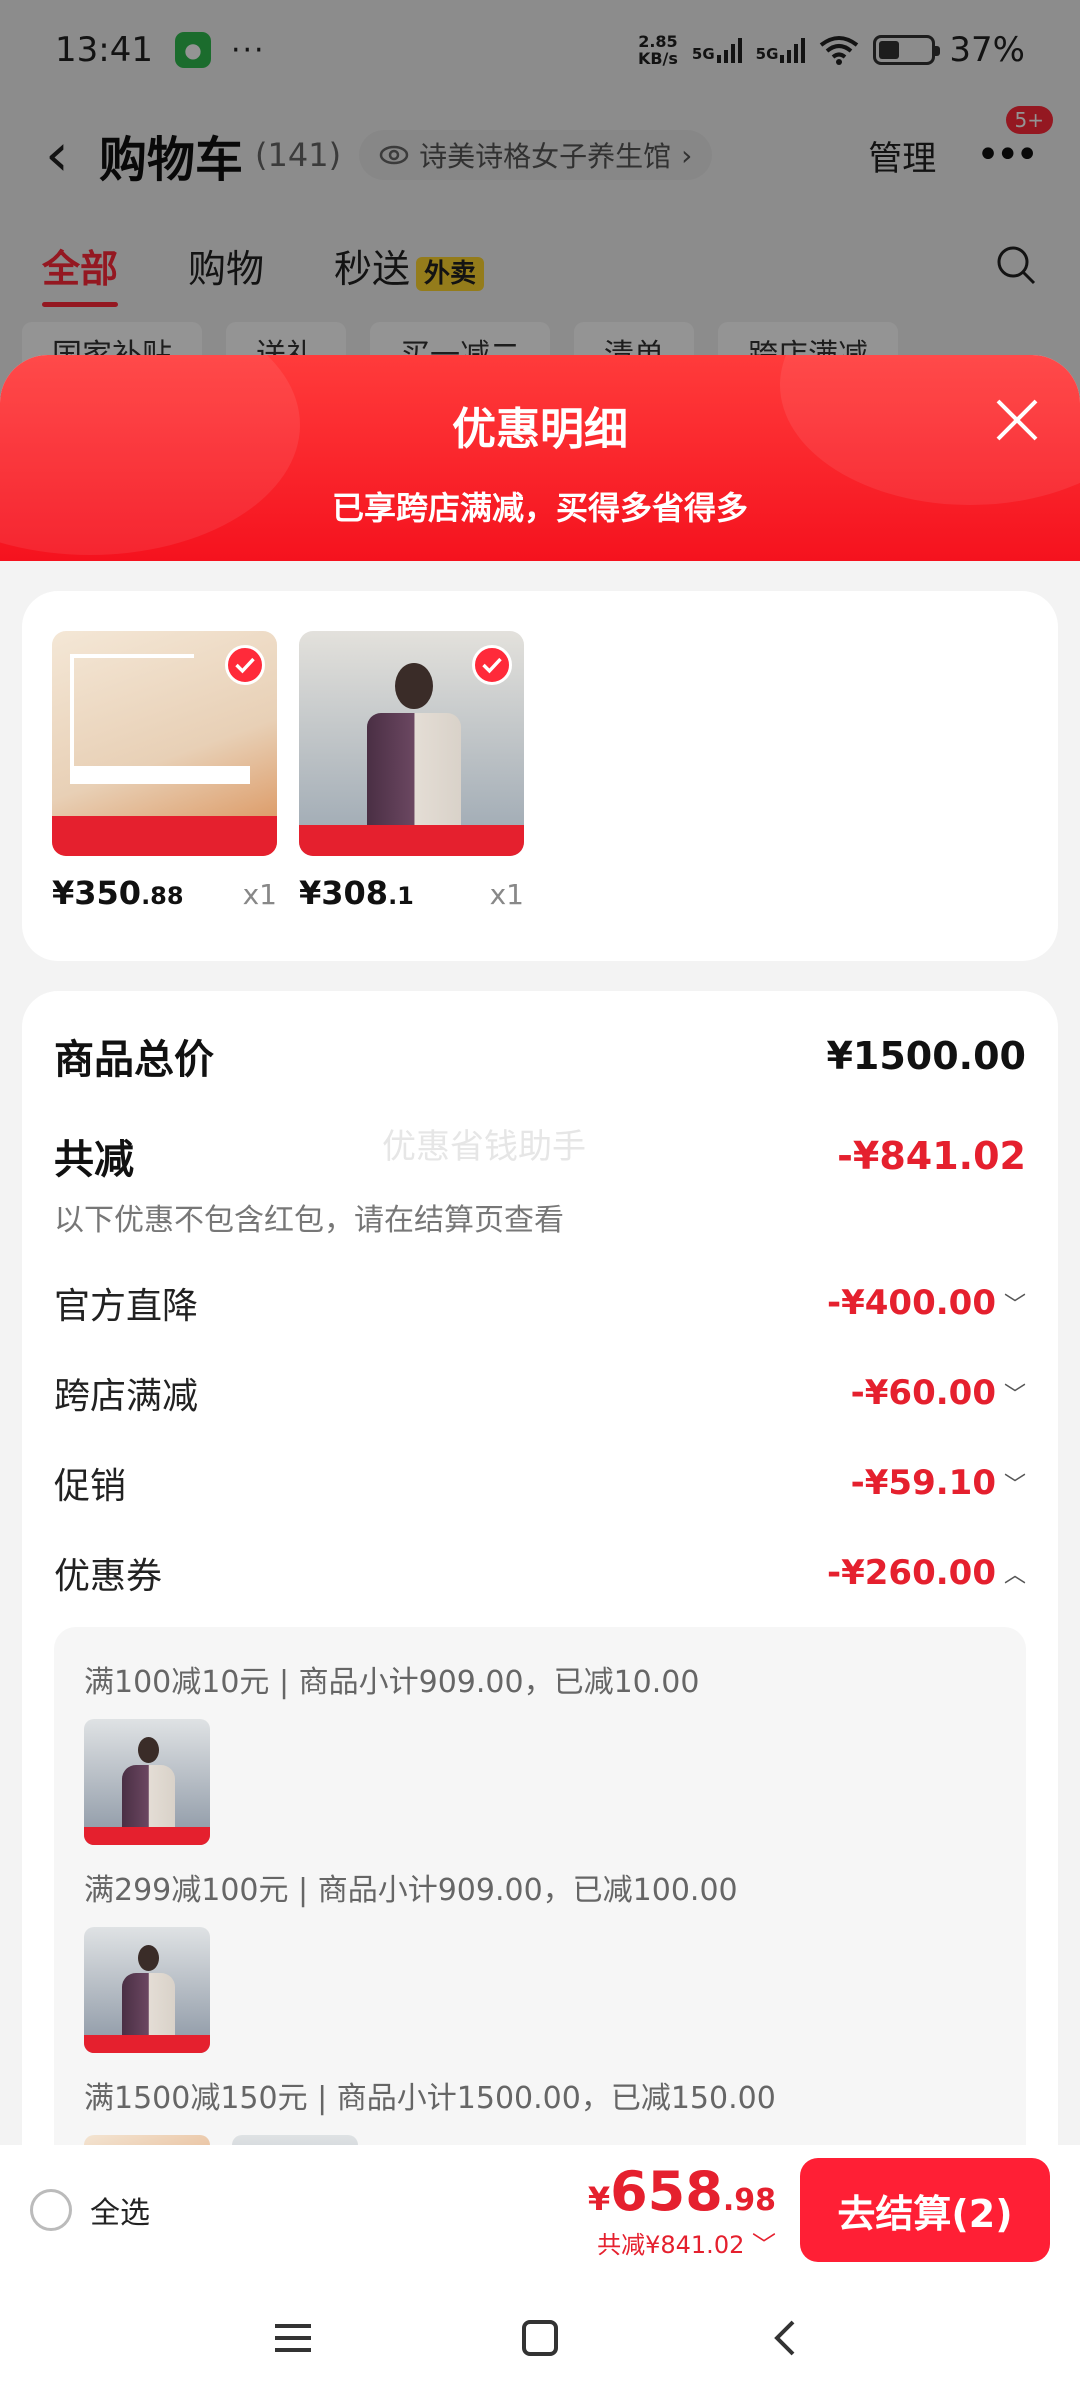  I want to click on product-price: ¥350.88, so click(118, 893).